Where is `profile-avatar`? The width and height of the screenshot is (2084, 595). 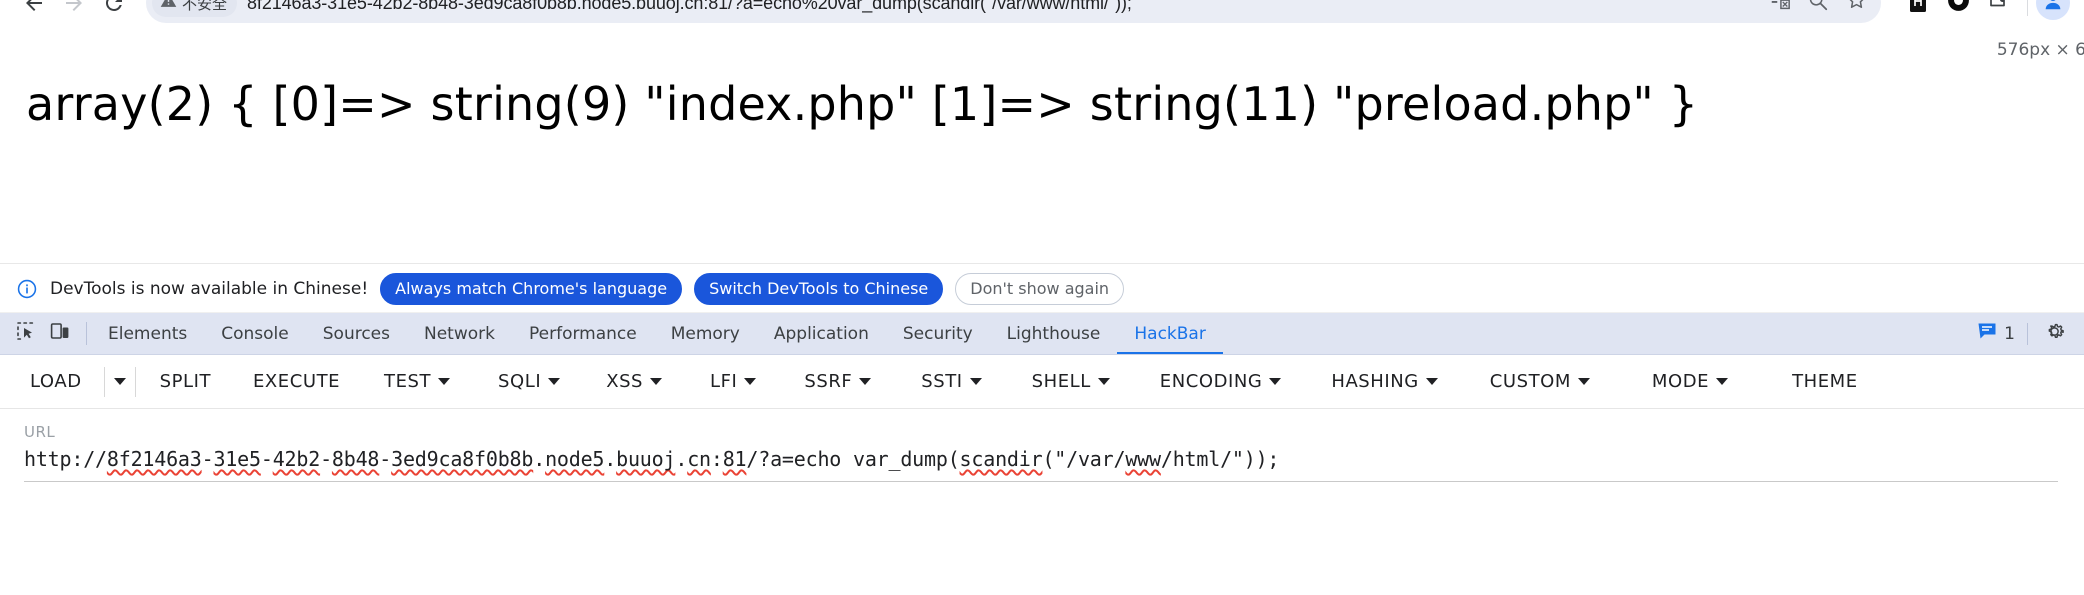 profile-avatar is located at coordinates (2053, 10).